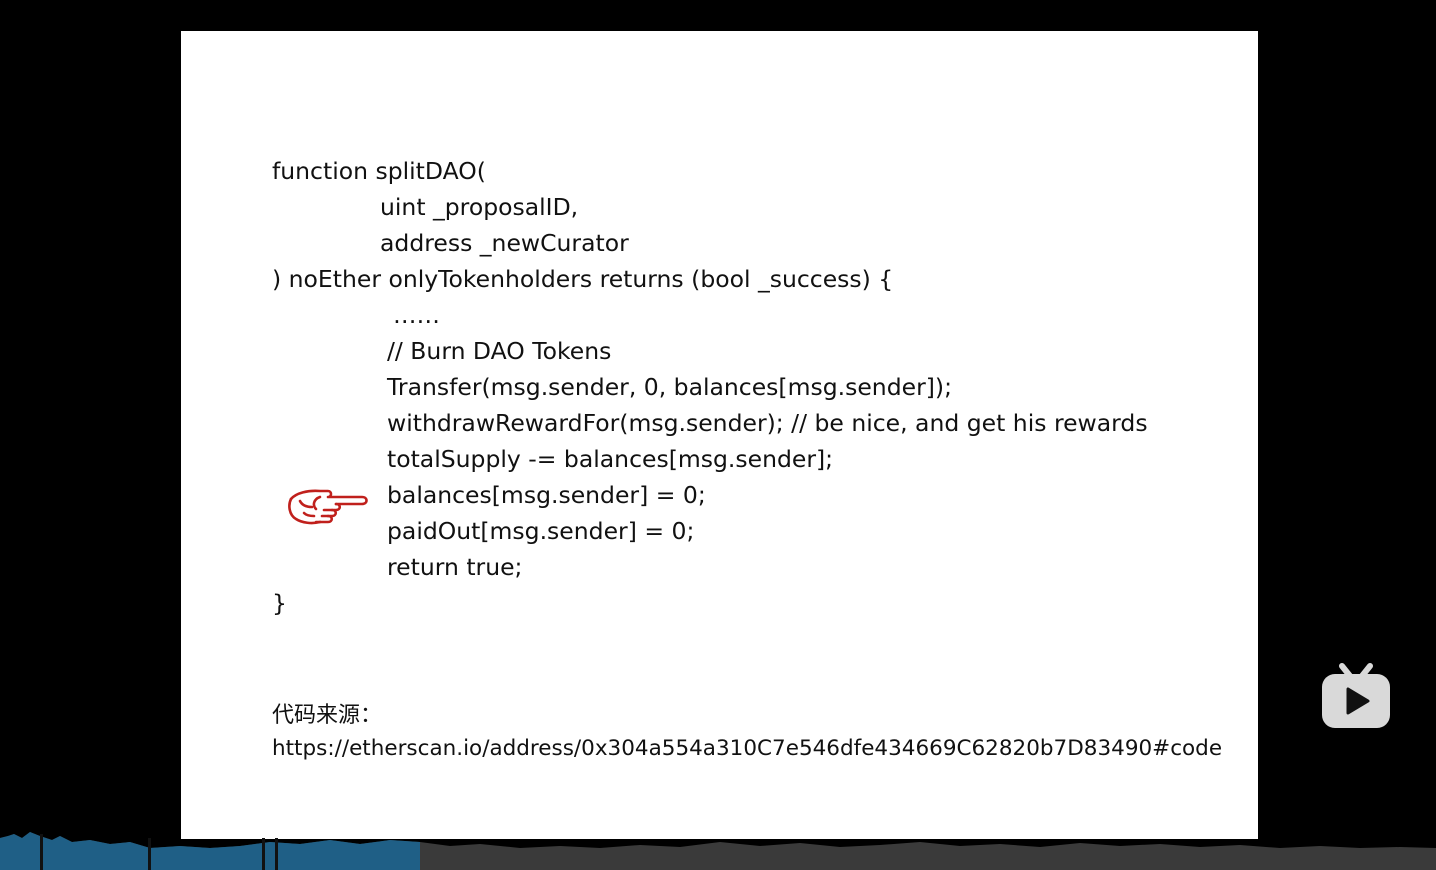 This screenshot has height=870, width=1436. I want to click on code-line: // Burn DAO Tokens, so click(499, 351).